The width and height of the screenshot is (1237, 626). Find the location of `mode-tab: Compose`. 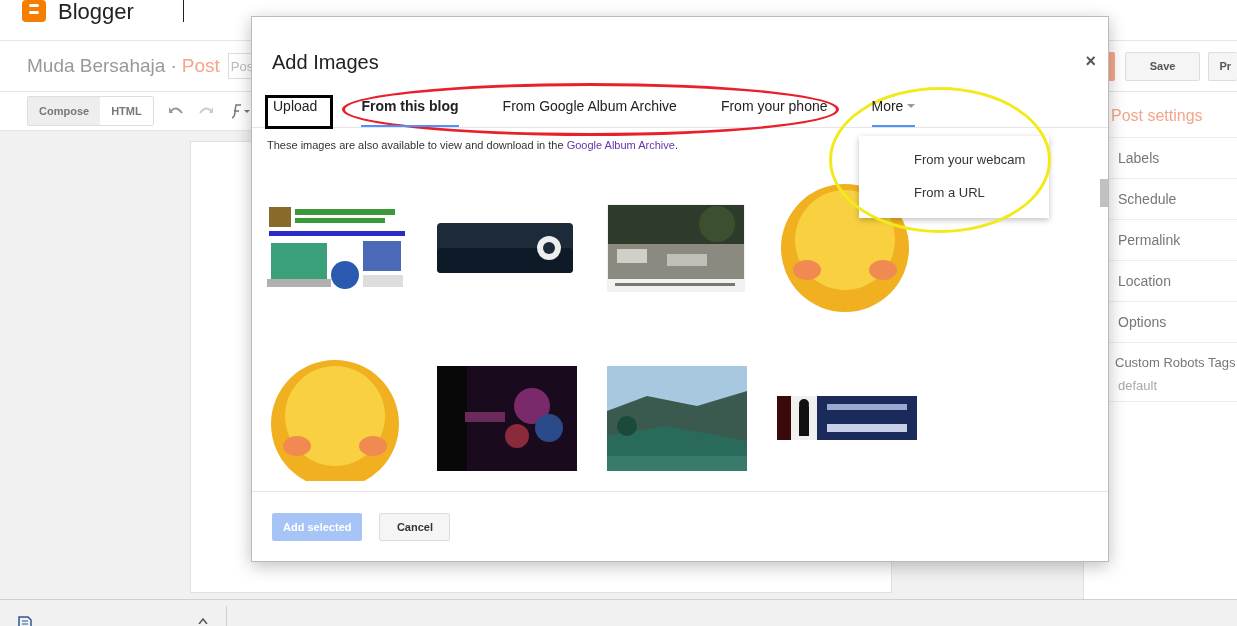

mode-tab: Compose is located at coordinates (64, 111).